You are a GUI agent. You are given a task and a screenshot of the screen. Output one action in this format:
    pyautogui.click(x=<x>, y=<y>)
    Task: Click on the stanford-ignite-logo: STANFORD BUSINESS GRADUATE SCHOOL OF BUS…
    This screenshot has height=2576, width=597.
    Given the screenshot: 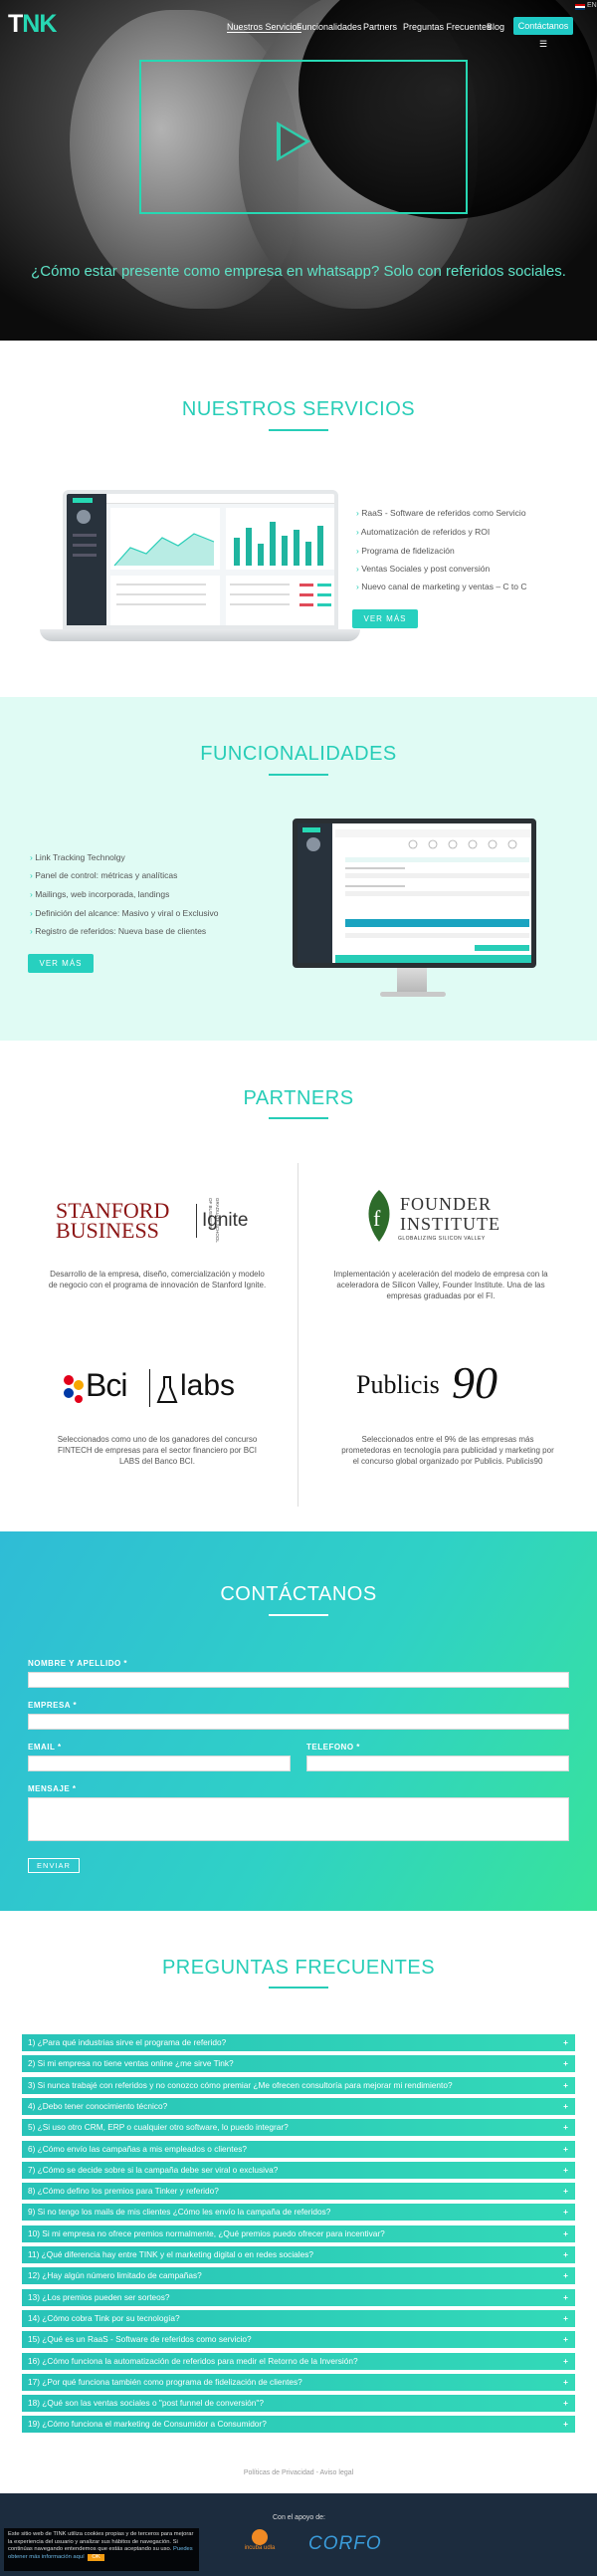 What is the action you would take?
    pyautogui.click(x=160, y=1222)
    